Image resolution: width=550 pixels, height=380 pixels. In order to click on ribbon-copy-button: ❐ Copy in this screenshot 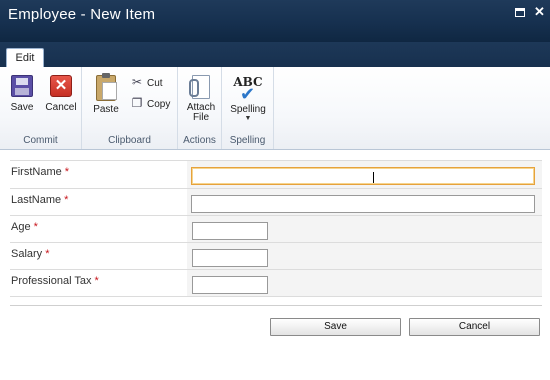, I will do `click(150, 104)`.